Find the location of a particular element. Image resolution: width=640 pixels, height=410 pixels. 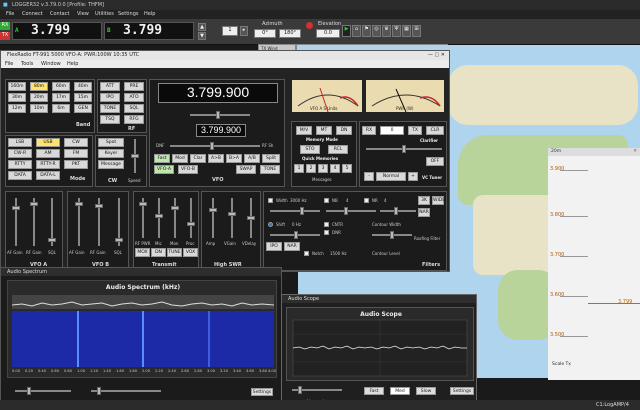

cw-speed-knob is located at coordinates (135, 156).